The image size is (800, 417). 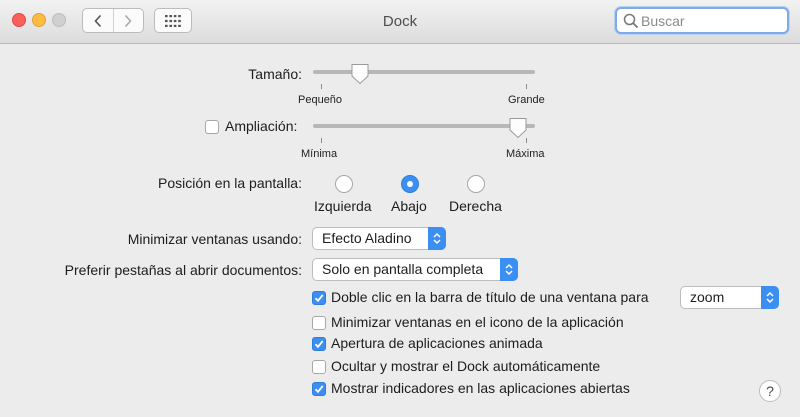 I want to click on prefer-tabs-value: Solo en pantalla completa, so click(x=403, y=269).